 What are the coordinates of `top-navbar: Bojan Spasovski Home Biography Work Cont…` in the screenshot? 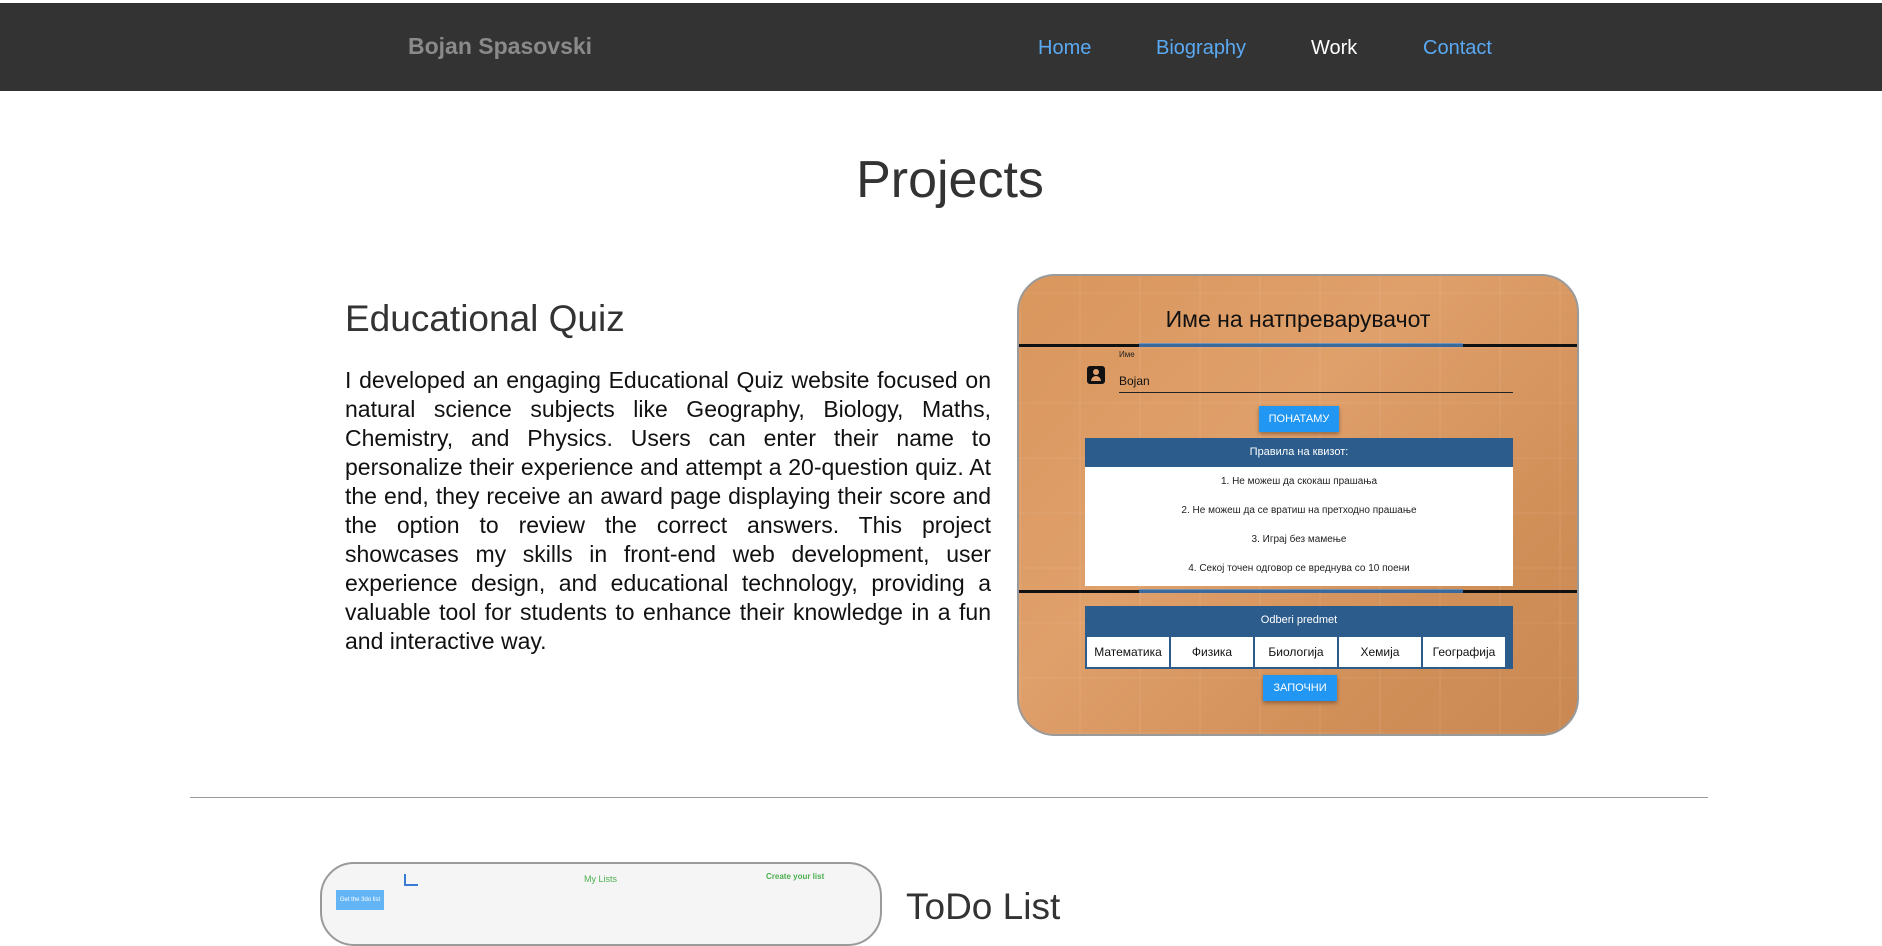 It's located at (941, 47).